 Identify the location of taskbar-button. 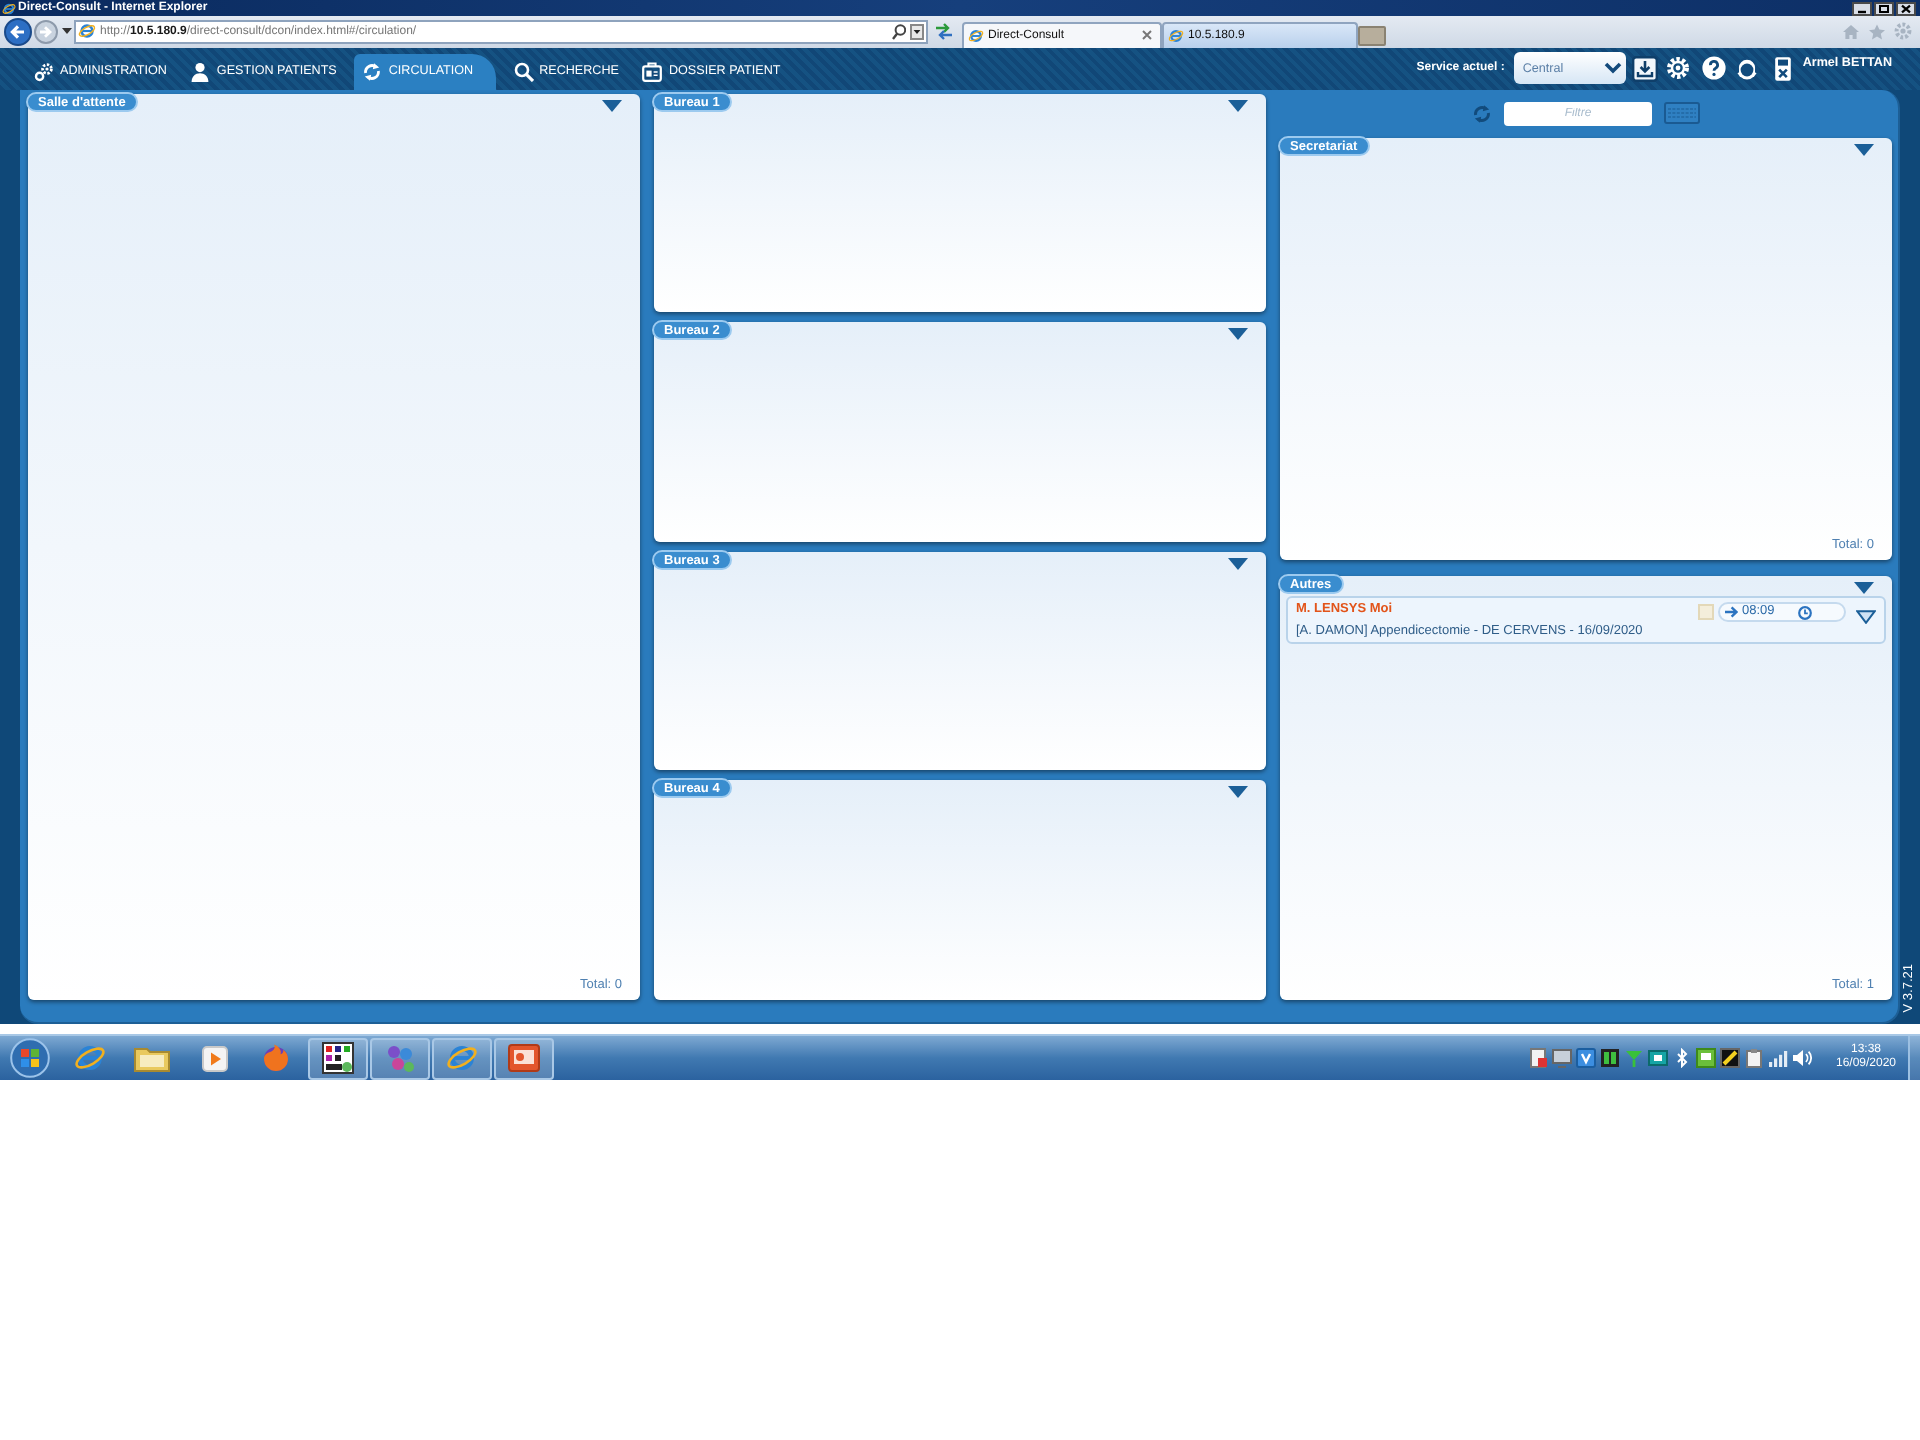
(338, 1058).